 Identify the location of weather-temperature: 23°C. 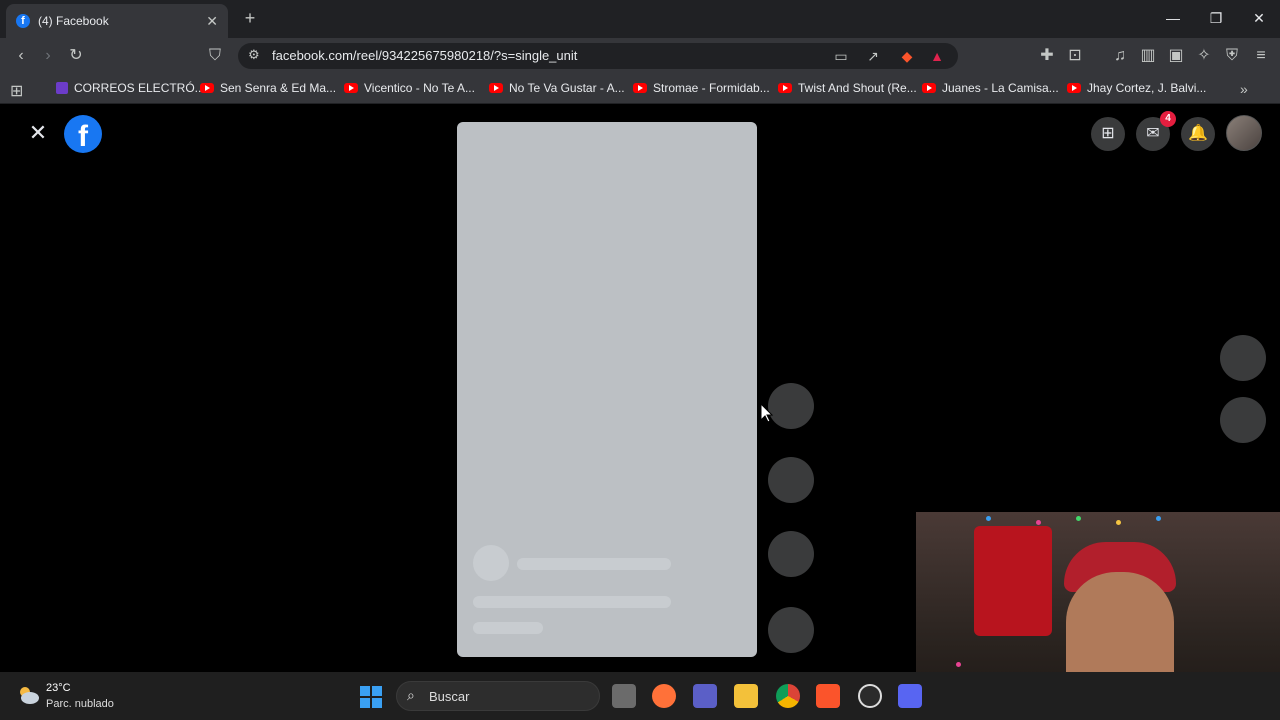
(58, 688).